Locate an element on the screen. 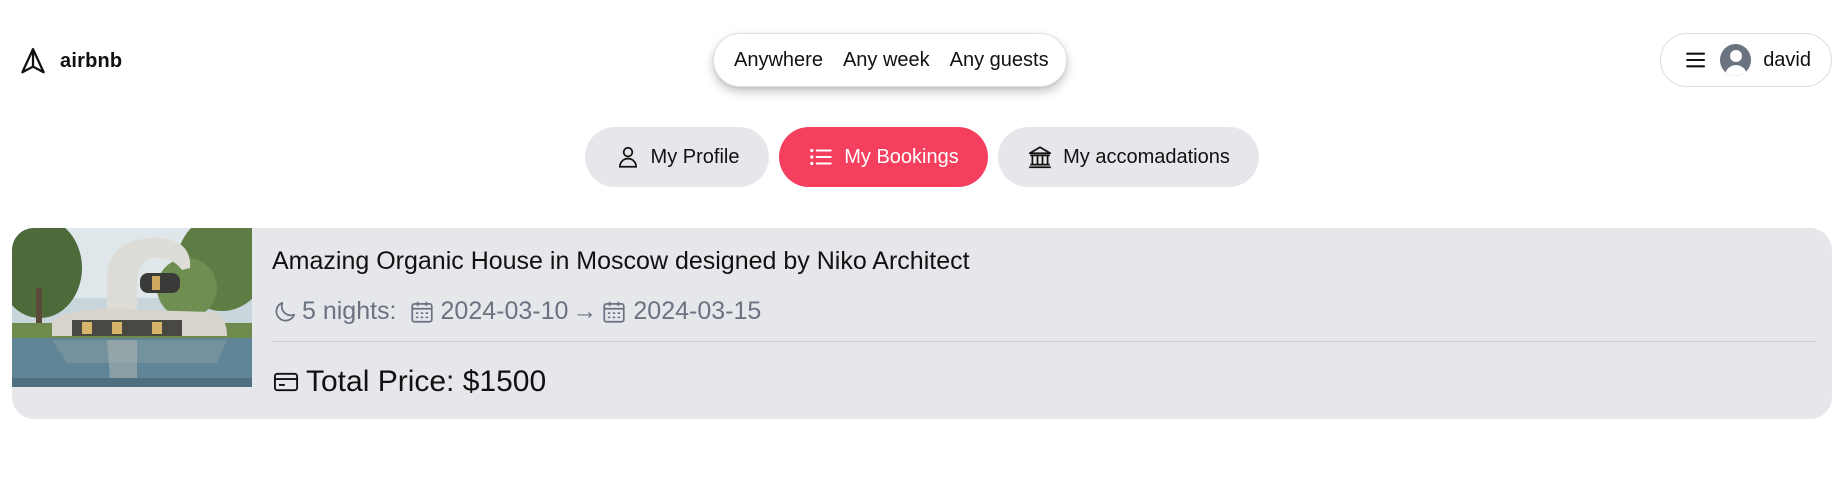 The height and width of the screenshot is (491, 1848). booking-dates: 5 nights: 2024-03-10 → 2024-03-15 is located at coordinates (516, 311).